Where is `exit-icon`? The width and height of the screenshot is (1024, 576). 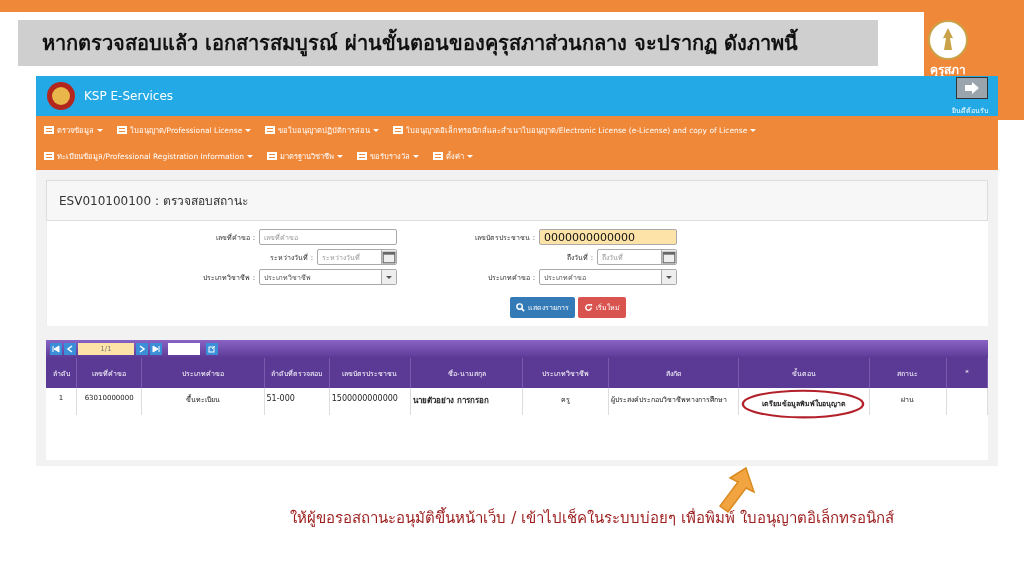 exit-icon is located at coordinates (972, 87).